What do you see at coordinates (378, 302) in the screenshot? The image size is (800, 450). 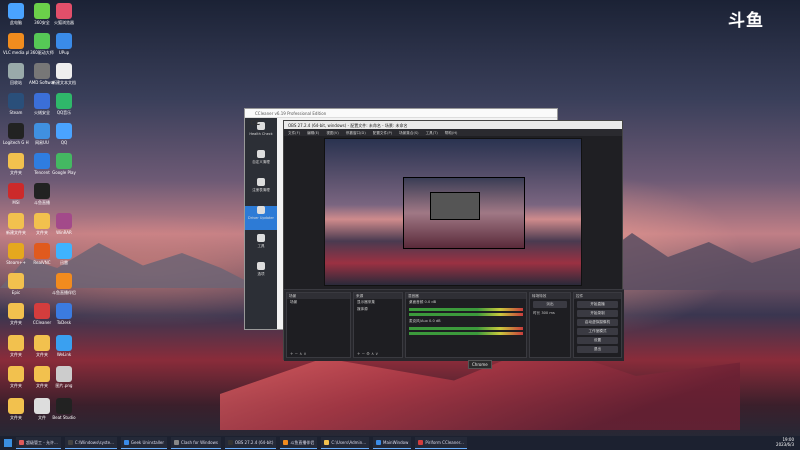 I see `source-item: 显示器采集` at bounding box center [378, 302].